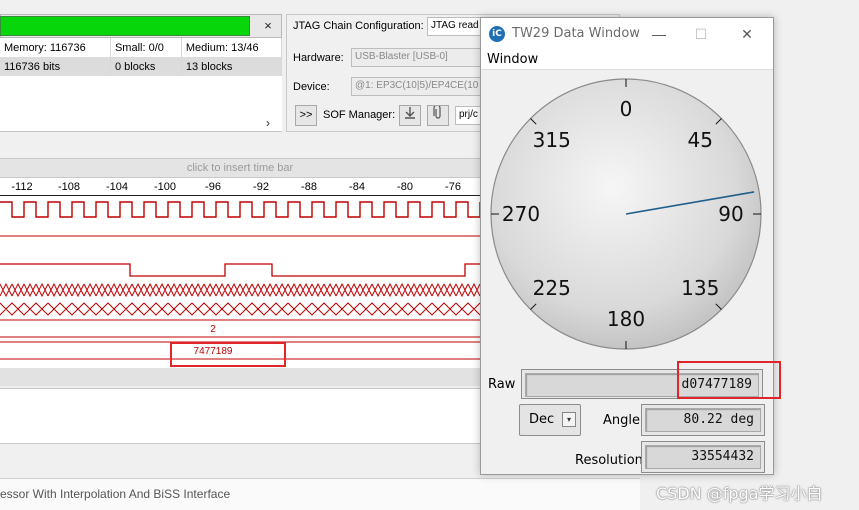 The height and width of the screenshot is (510, 859). What do you see at coordinates (703, 420) in the screenshot?
I see `angle-value-field: 80.22 deg` at bounding box center [703, 420].